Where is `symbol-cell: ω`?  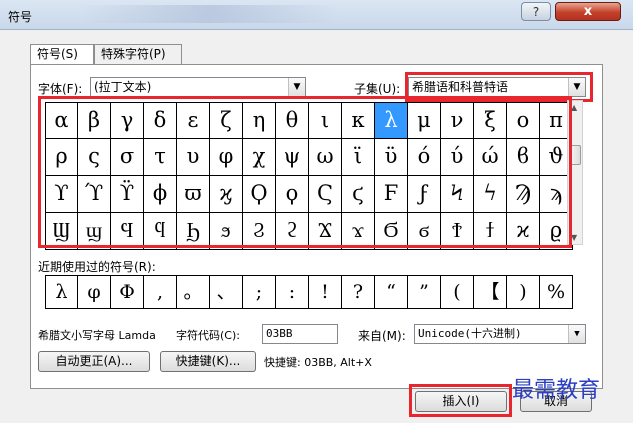
symbol-cell: ω is located at coordinates (325, 157).